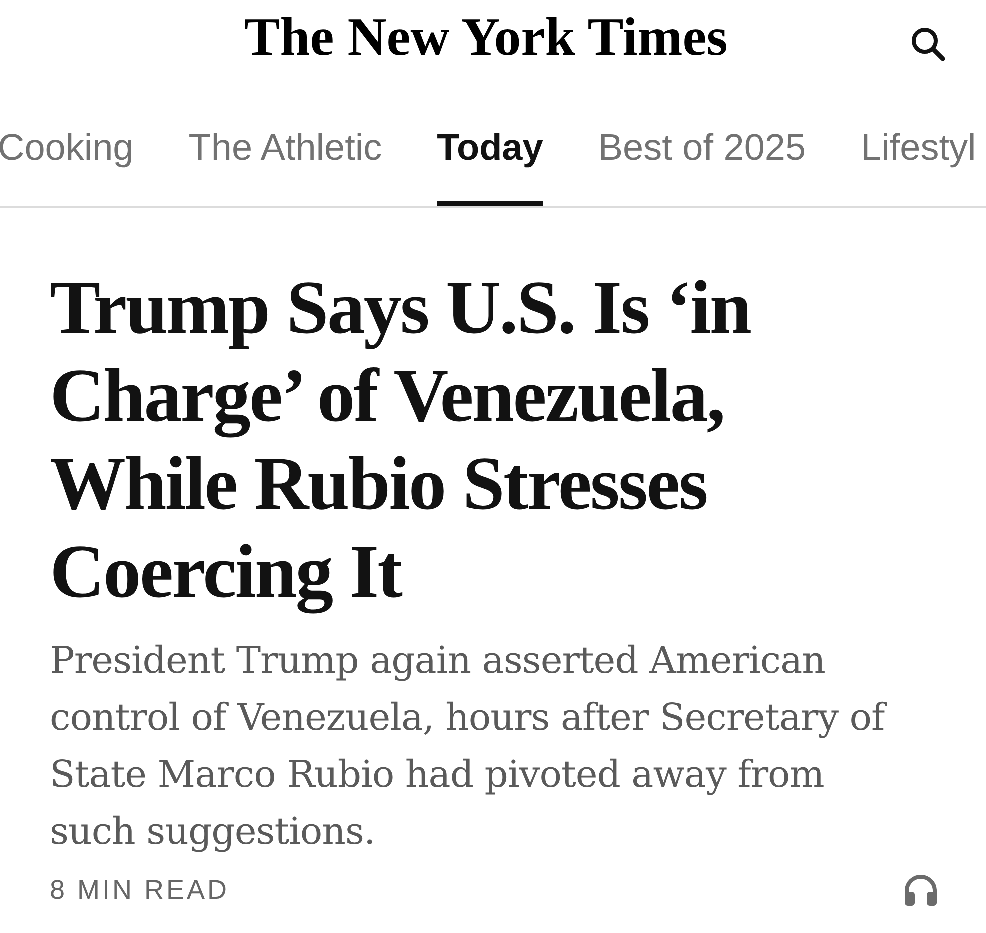  Describe the element at coordinates (67, 166) in the screenshot. I see `nav-tab: Cooking` at that location.